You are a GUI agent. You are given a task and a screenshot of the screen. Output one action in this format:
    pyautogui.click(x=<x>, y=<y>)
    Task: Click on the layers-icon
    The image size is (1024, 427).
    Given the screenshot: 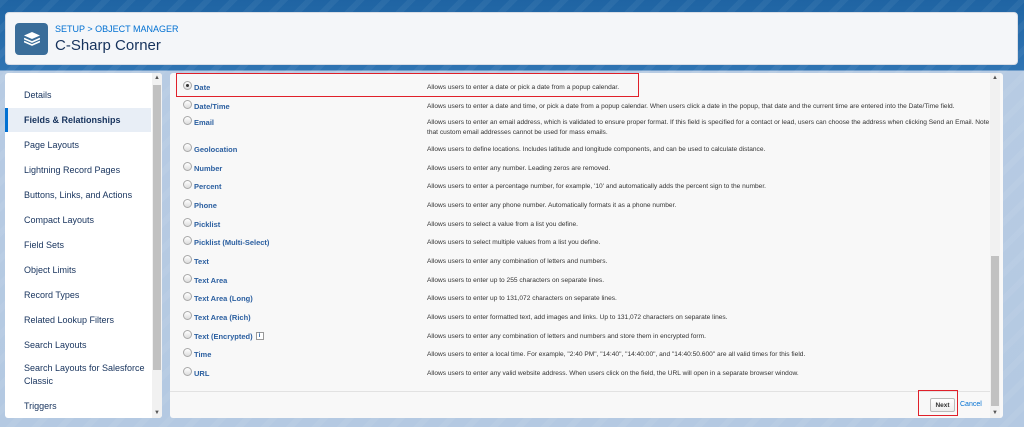 What is the action you would take?
    pyautogui.click(x=31, y=39)
    